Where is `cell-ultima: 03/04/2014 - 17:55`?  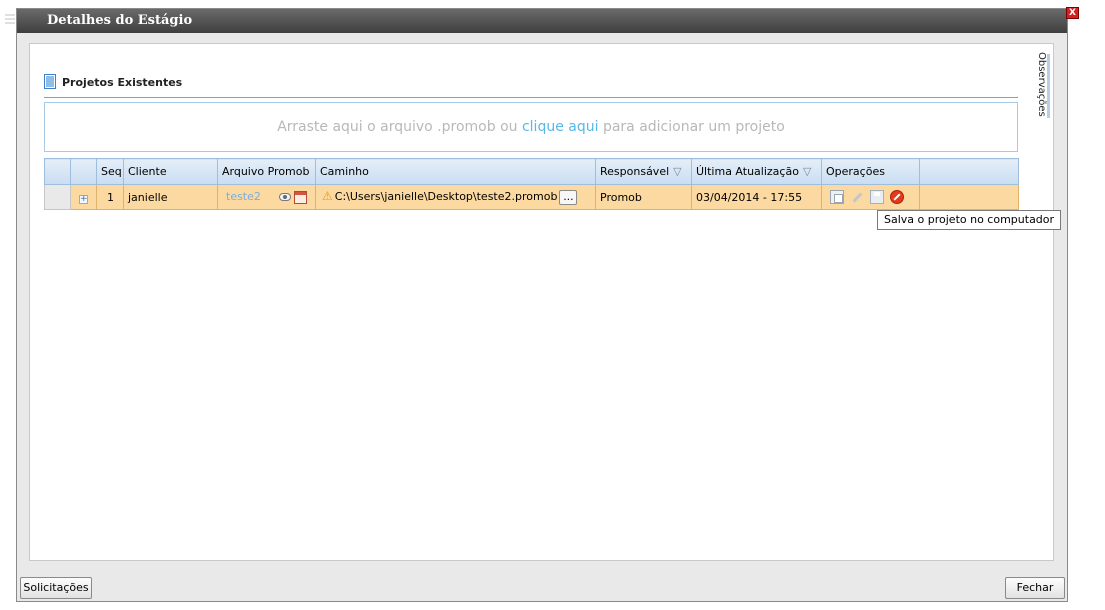 cell-ultima: 03/04/2014 - 17:55 is located at coordinates (756, 197).